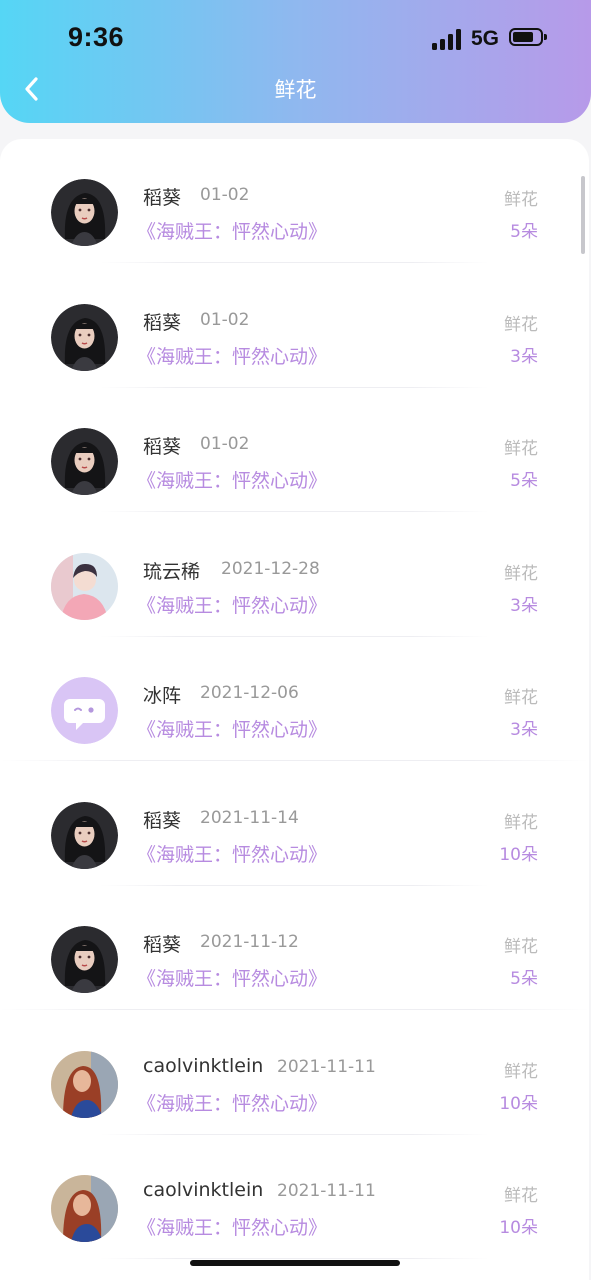 Image resolution: width=591 pixels, height=1280 pixels. Describe the element at coordinates (528, 37) in the screenshot. I see `battery-icon` at that location.